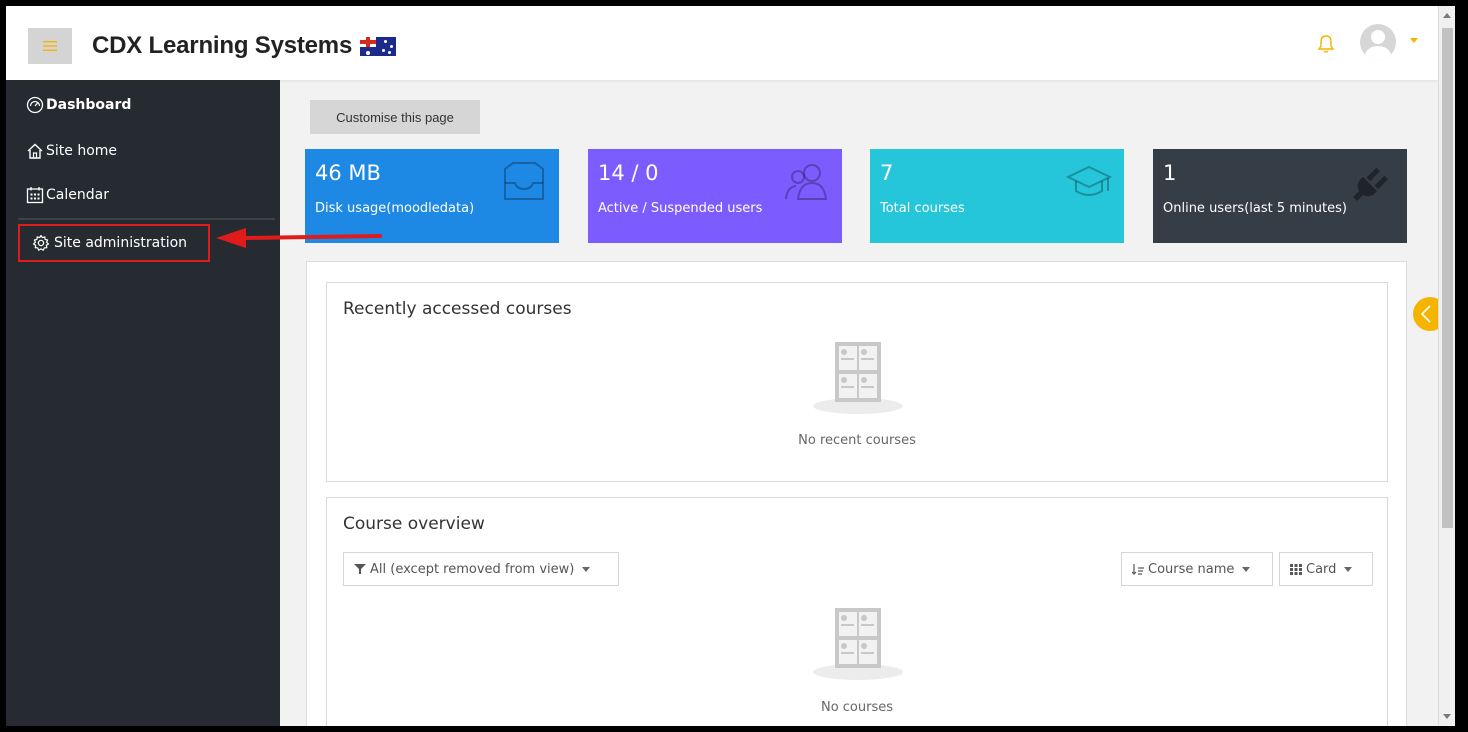 This screenshot has height=732, width=1468. What do you see at coordinates (524, 181) in the screenshot?
I see `inbox-icon` at bounding box center [524, 181].